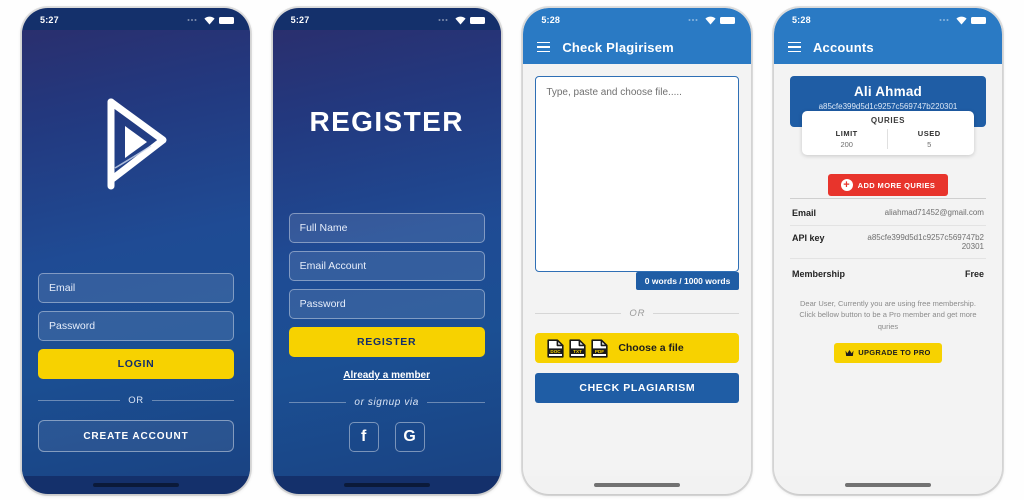 Image resolution: width=1024 pixels, height=500 pixels. What do you see at coordinates (387, 402) in the screenshot?
I see `signup-divider: or signup via` at bounding box center [387, 402].